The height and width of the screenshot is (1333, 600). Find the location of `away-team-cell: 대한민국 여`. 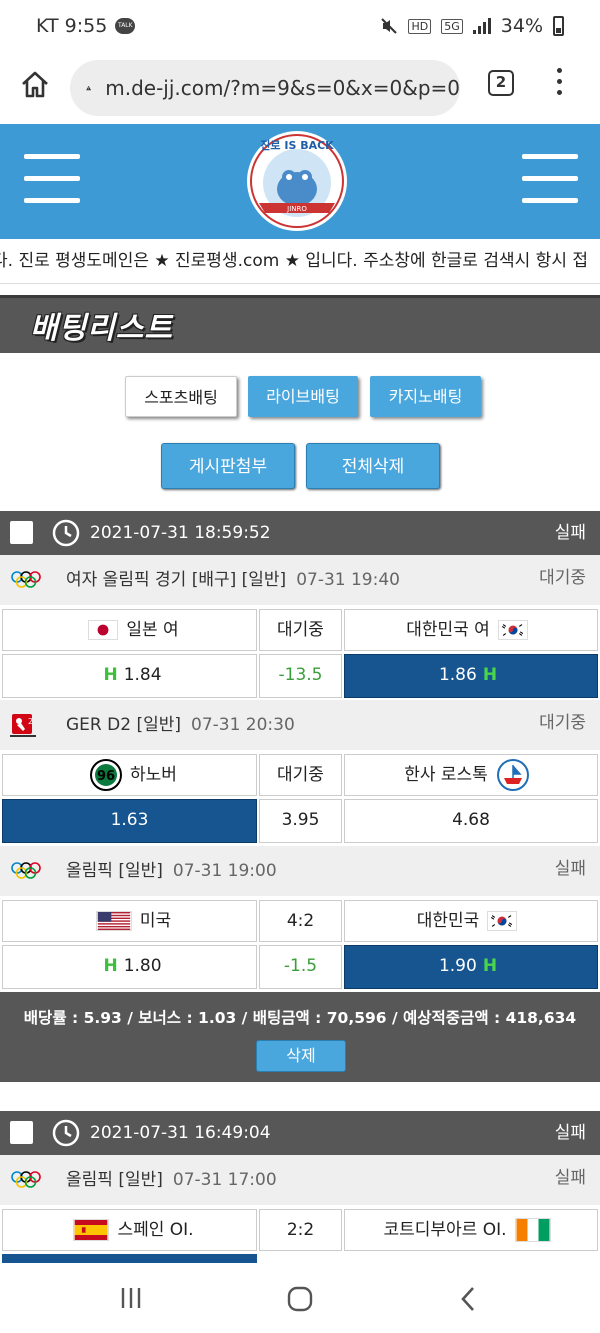

away-team-cell: 대한민국 여 is located at coordinates (471, 630).